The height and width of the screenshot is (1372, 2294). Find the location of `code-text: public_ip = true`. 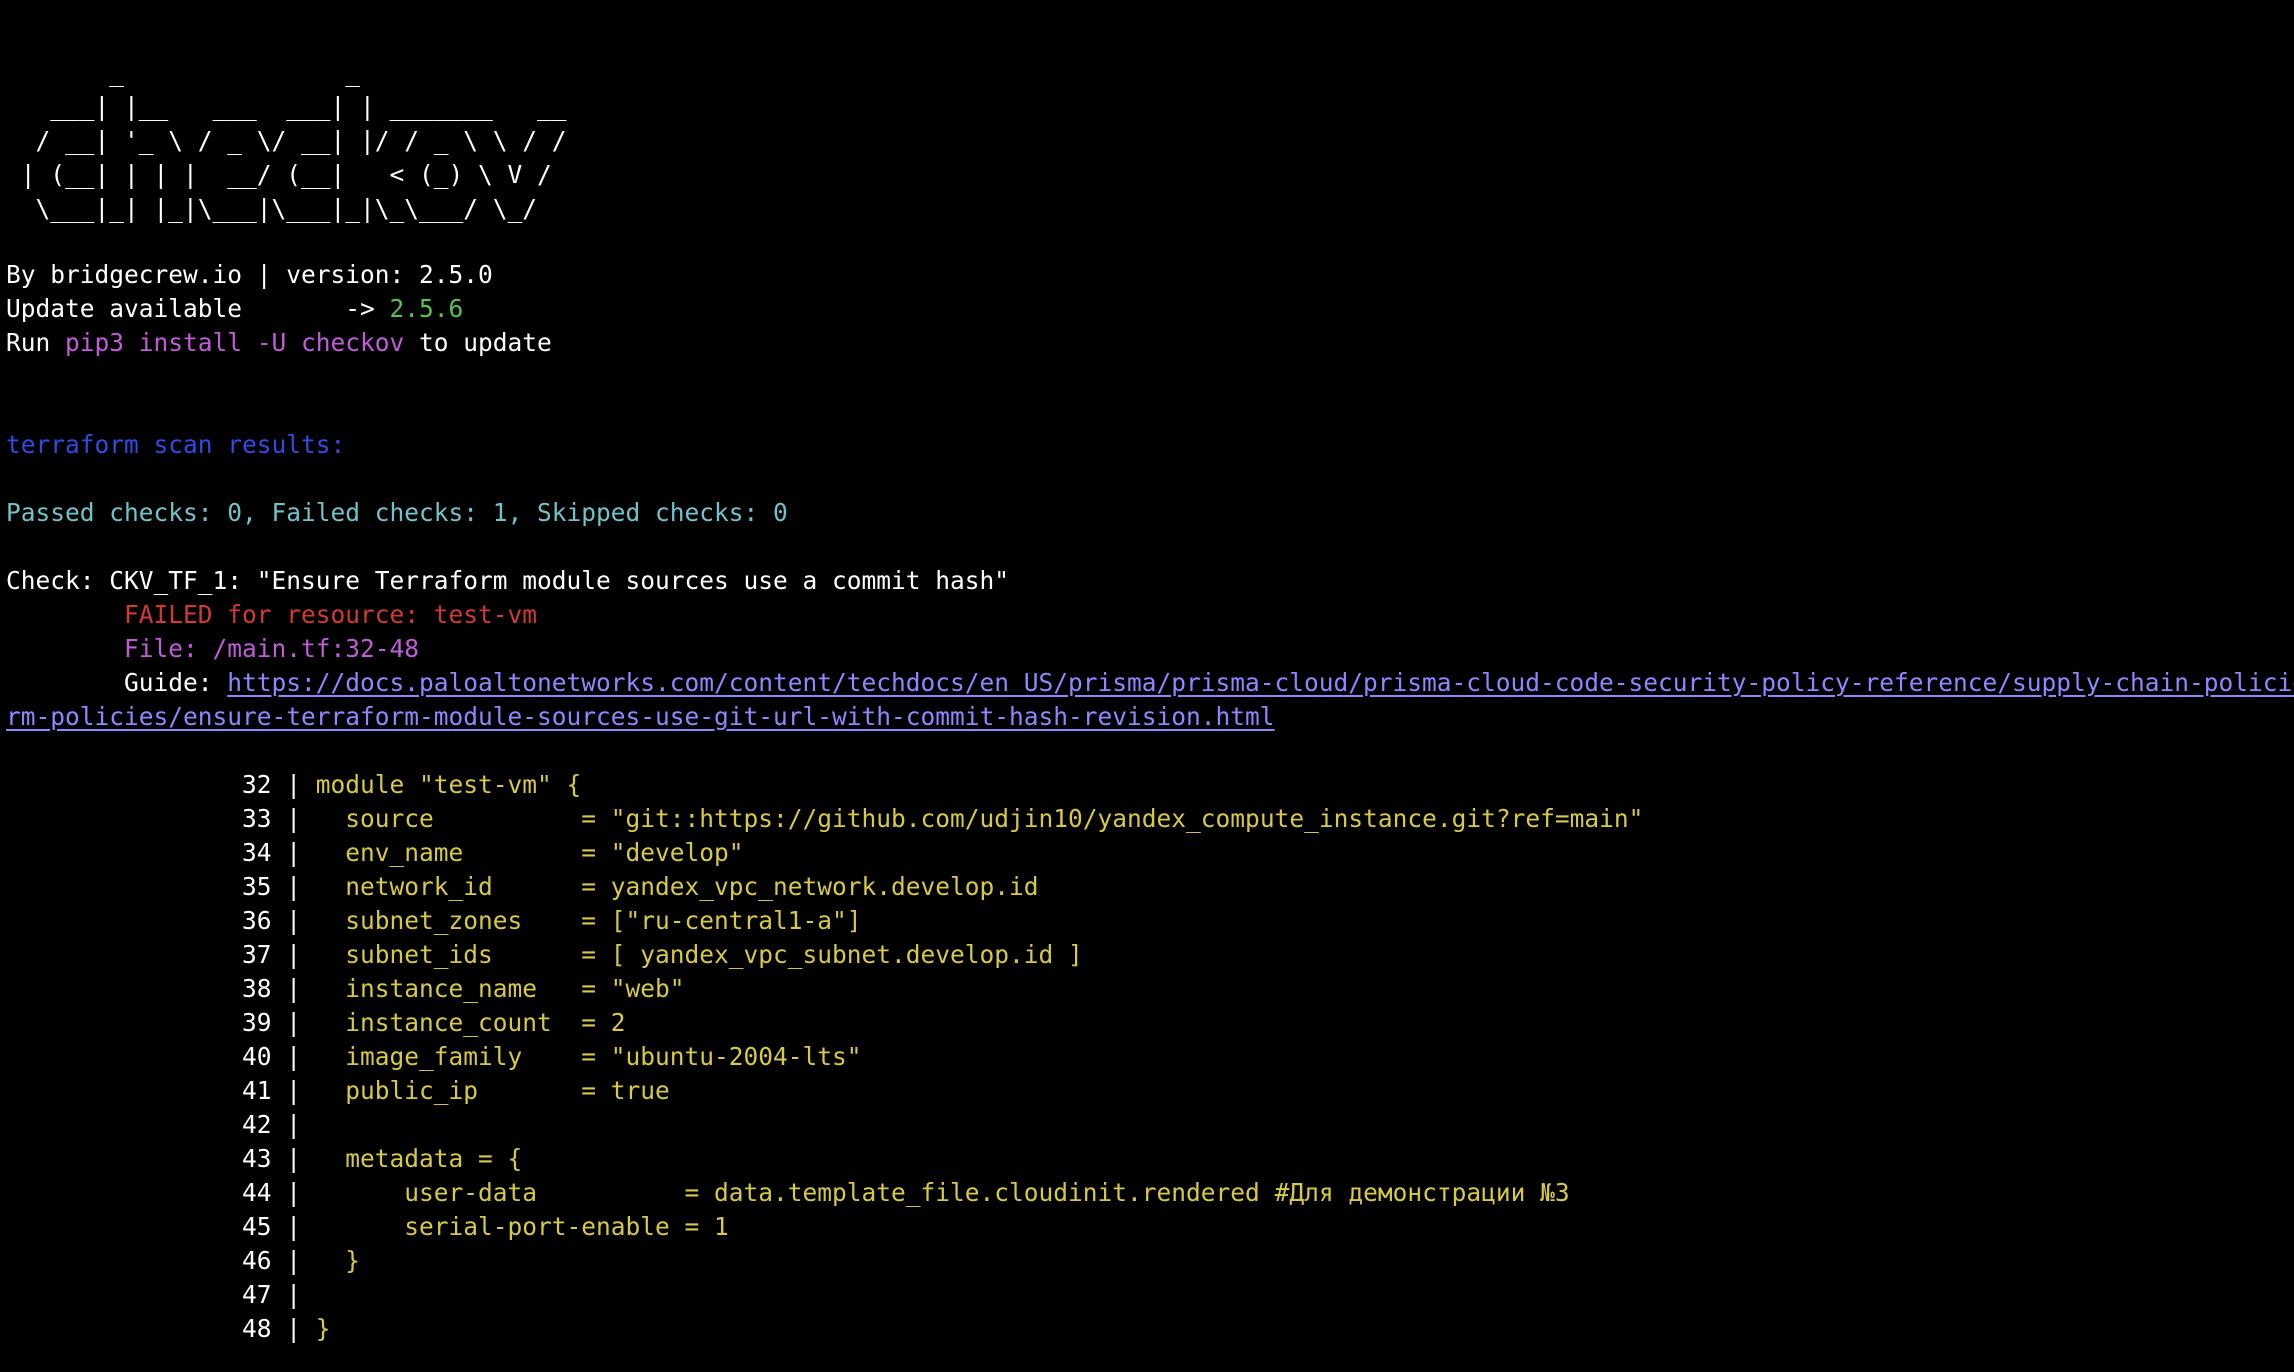

code-text: public_ip = true is located at coordinates (492, 1090).